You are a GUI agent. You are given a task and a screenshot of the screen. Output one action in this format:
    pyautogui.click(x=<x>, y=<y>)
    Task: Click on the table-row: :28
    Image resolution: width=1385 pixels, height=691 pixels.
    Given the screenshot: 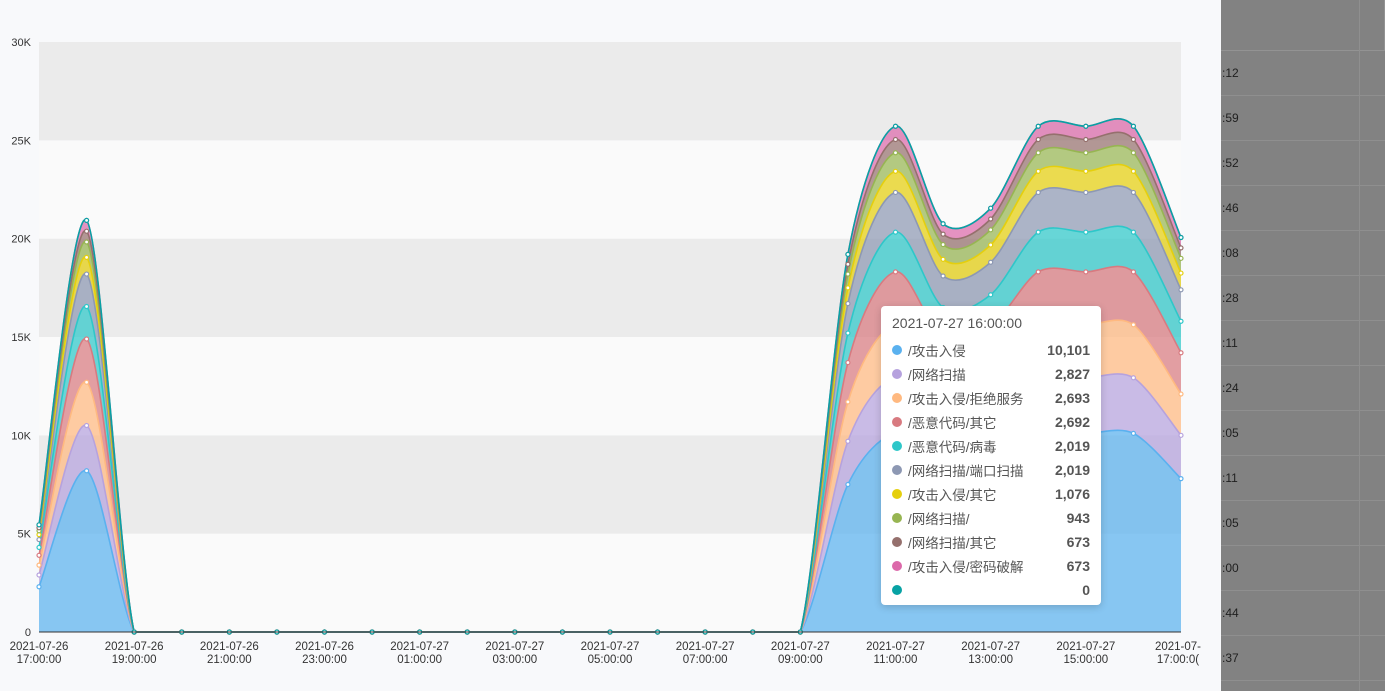 What is the action you would take?
    pyautogui.click(x=1303, y=298)
    